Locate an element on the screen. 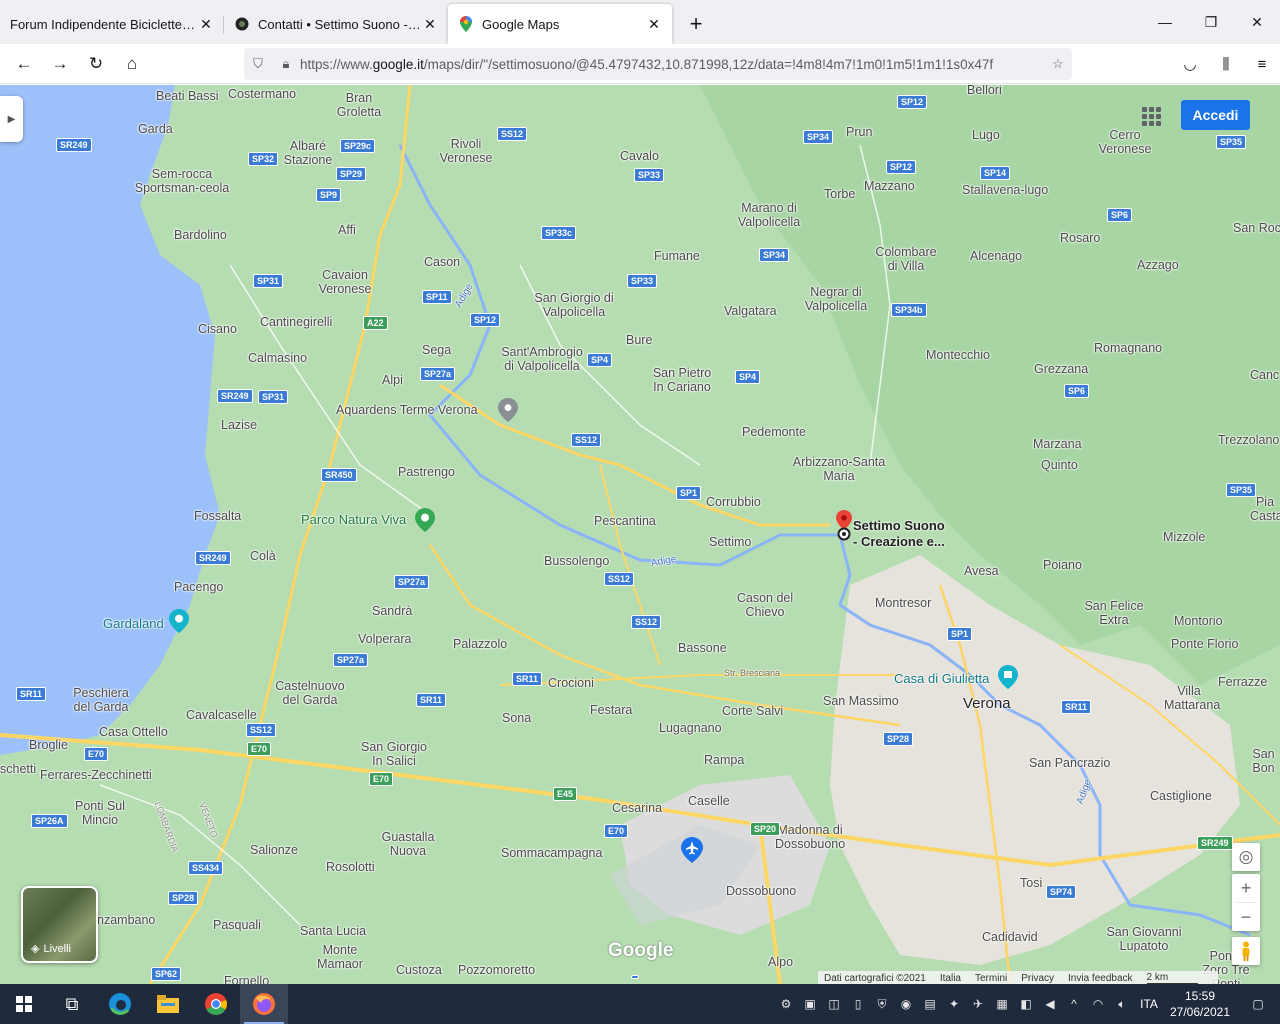 The image size is (1280, 1024). place-label: Sona is located at coordinates (516, 718).